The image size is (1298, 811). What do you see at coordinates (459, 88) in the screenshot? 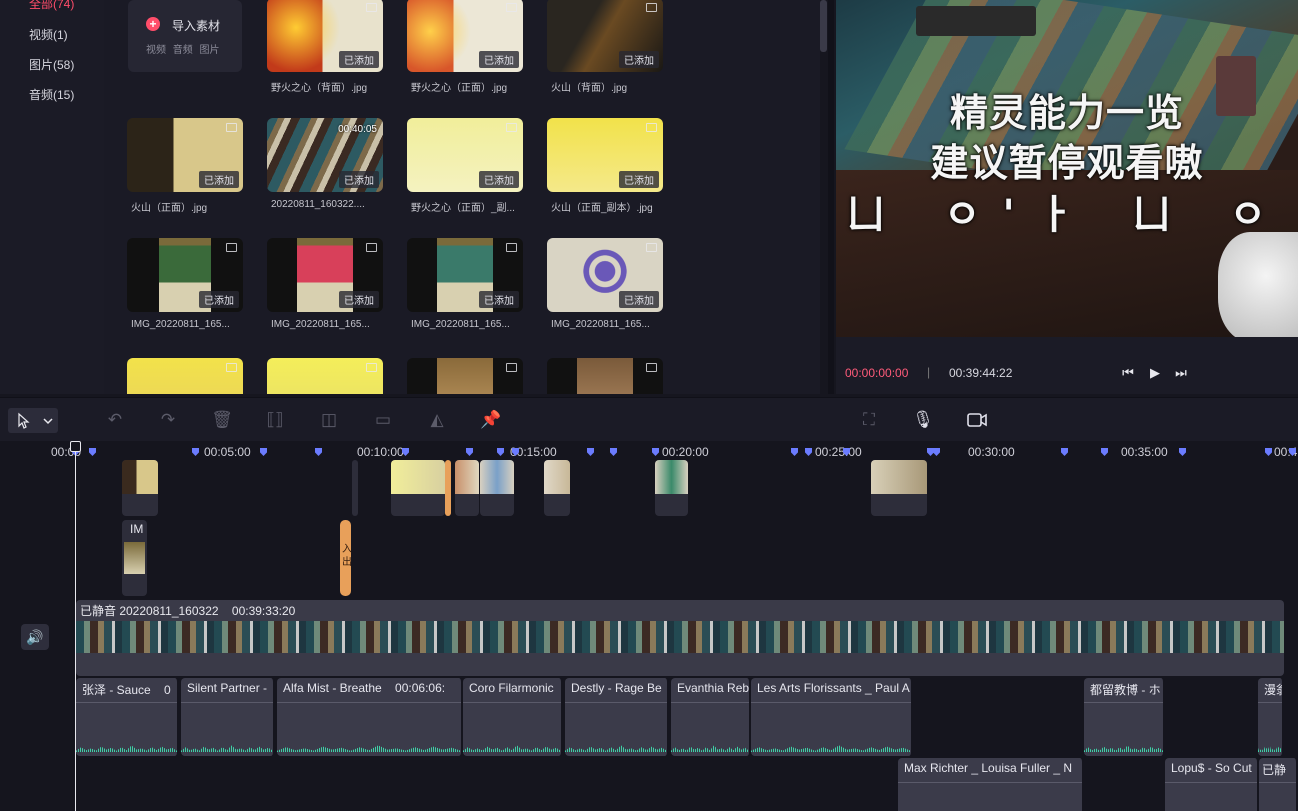
I see `media-name: 野火之心（正面）.jpg` at bounding box center [459, 88].